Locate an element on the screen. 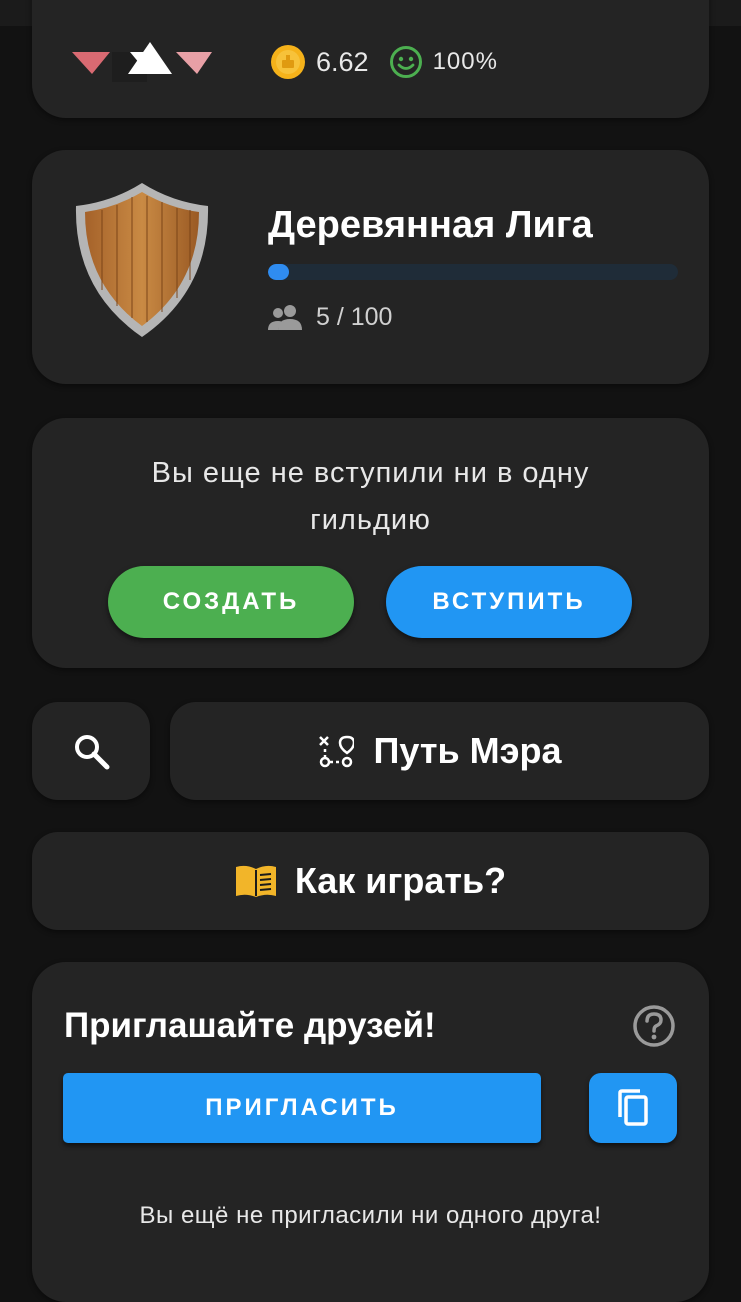  wooden-shield-icon is located at coordinates (142, 260).